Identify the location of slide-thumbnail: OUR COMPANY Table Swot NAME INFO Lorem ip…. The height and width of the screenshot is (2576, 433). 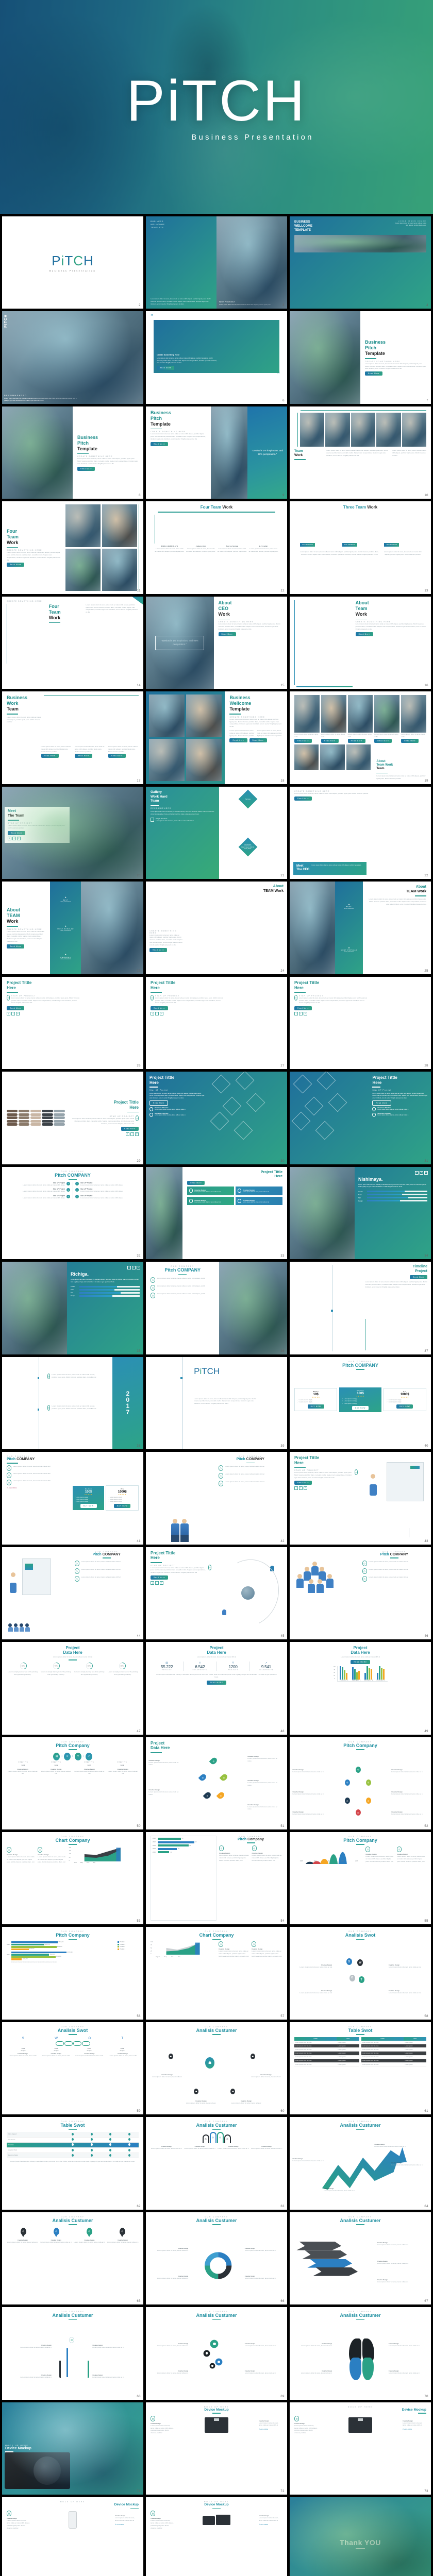
(360, 2068).